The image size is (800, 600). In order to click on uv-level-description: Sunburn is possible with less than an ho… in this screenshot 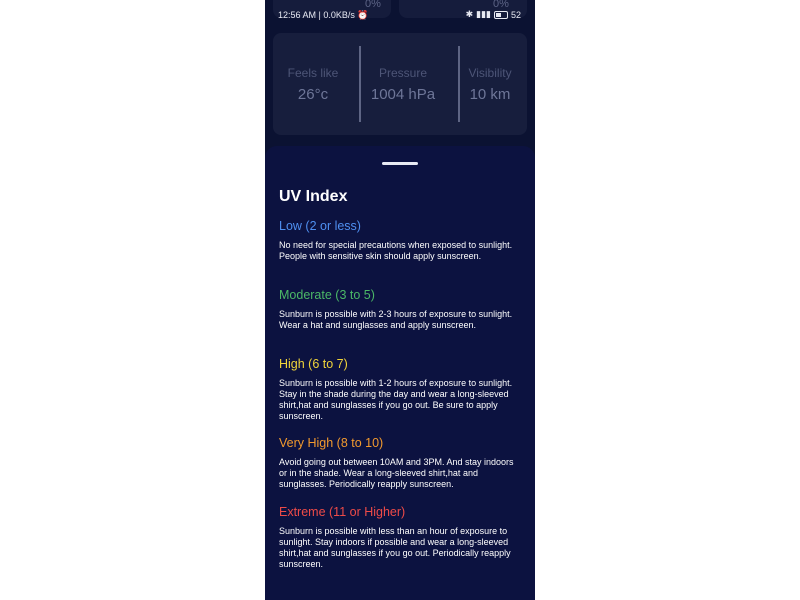, I will do `click(395, 547)`.